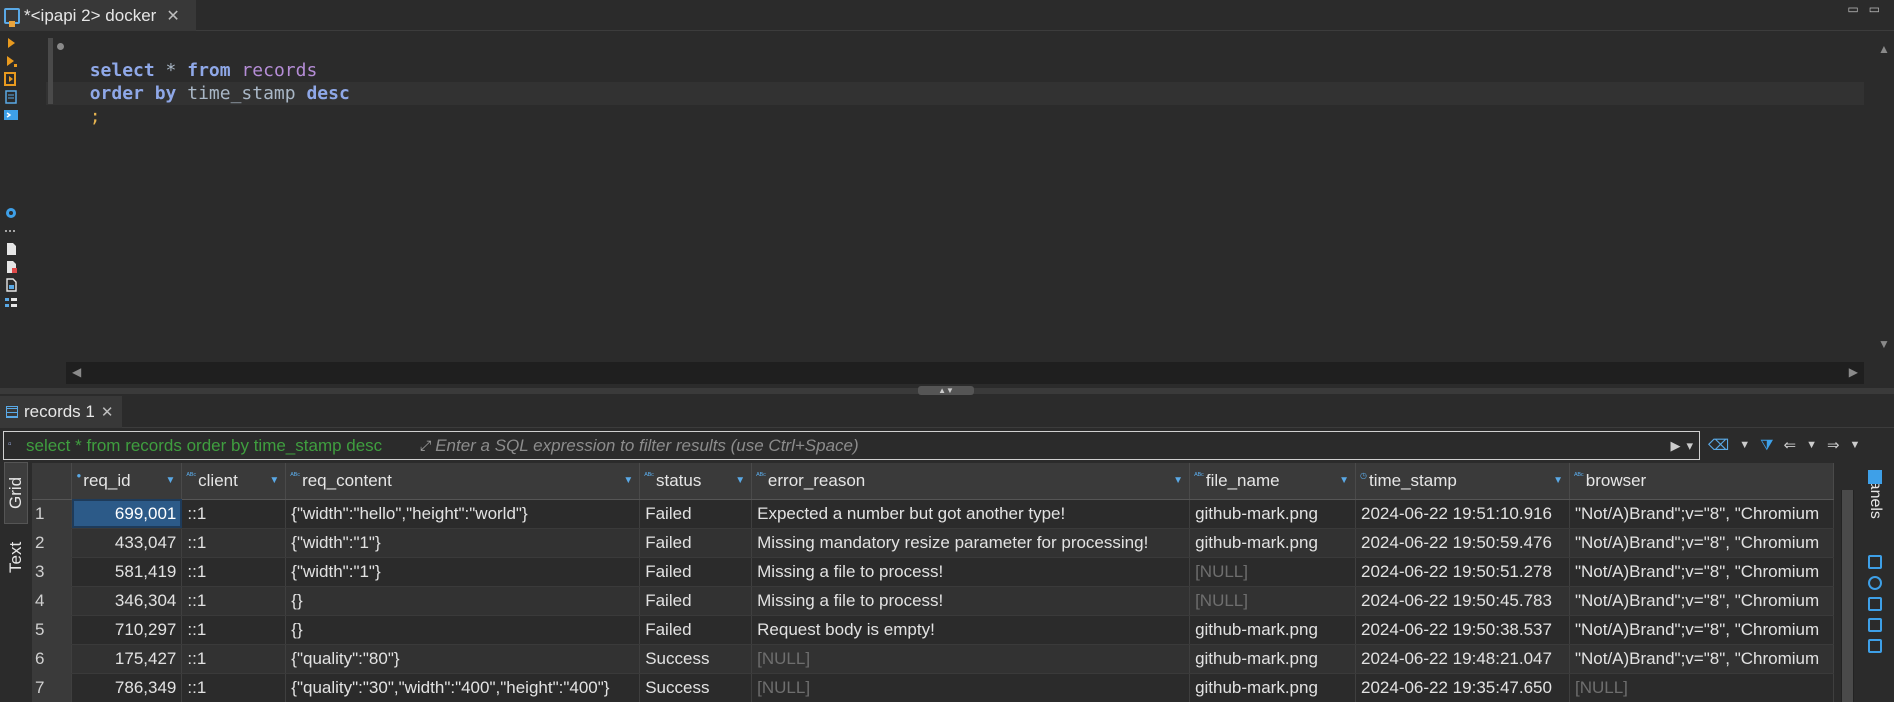 Image resolution: width=1894 pixels, height=702 pixels. Describe the element at coordinates (965, 373) in the screenshot. I see `editor-horizontal-scrollbar: ◀ ▶` at that location.